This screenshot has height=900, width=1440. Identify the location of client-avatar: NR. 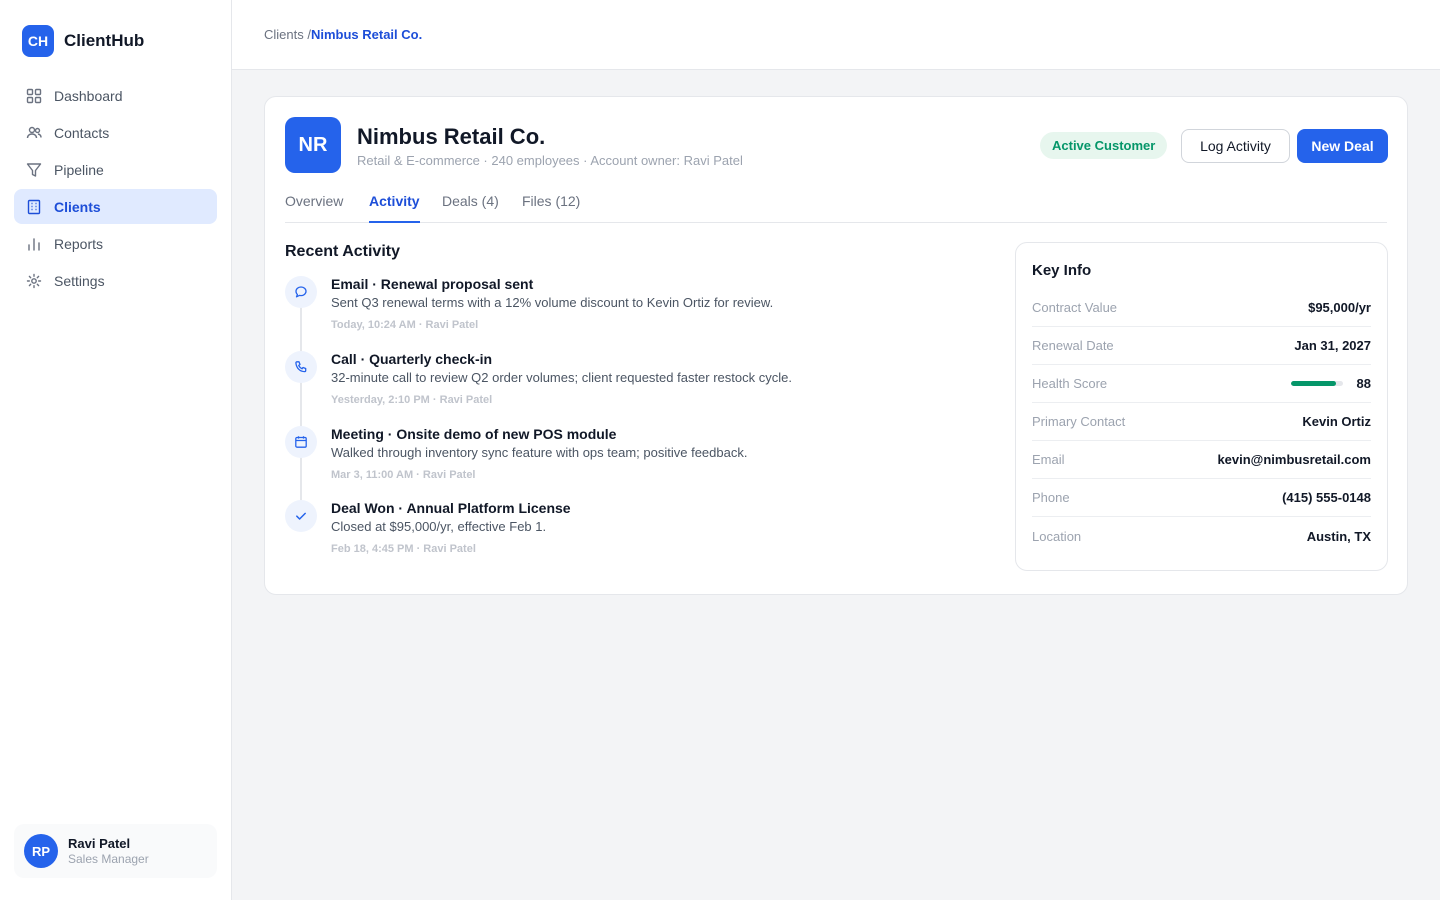
(313, 145).